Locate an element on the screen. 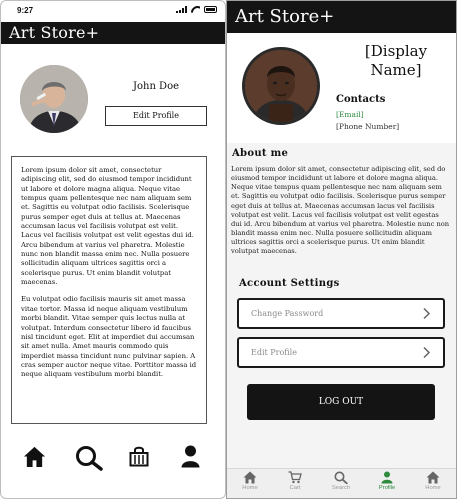 This screenshot has height=499, width=457. shopping-bag-icon is located at coordinates (139, 456).